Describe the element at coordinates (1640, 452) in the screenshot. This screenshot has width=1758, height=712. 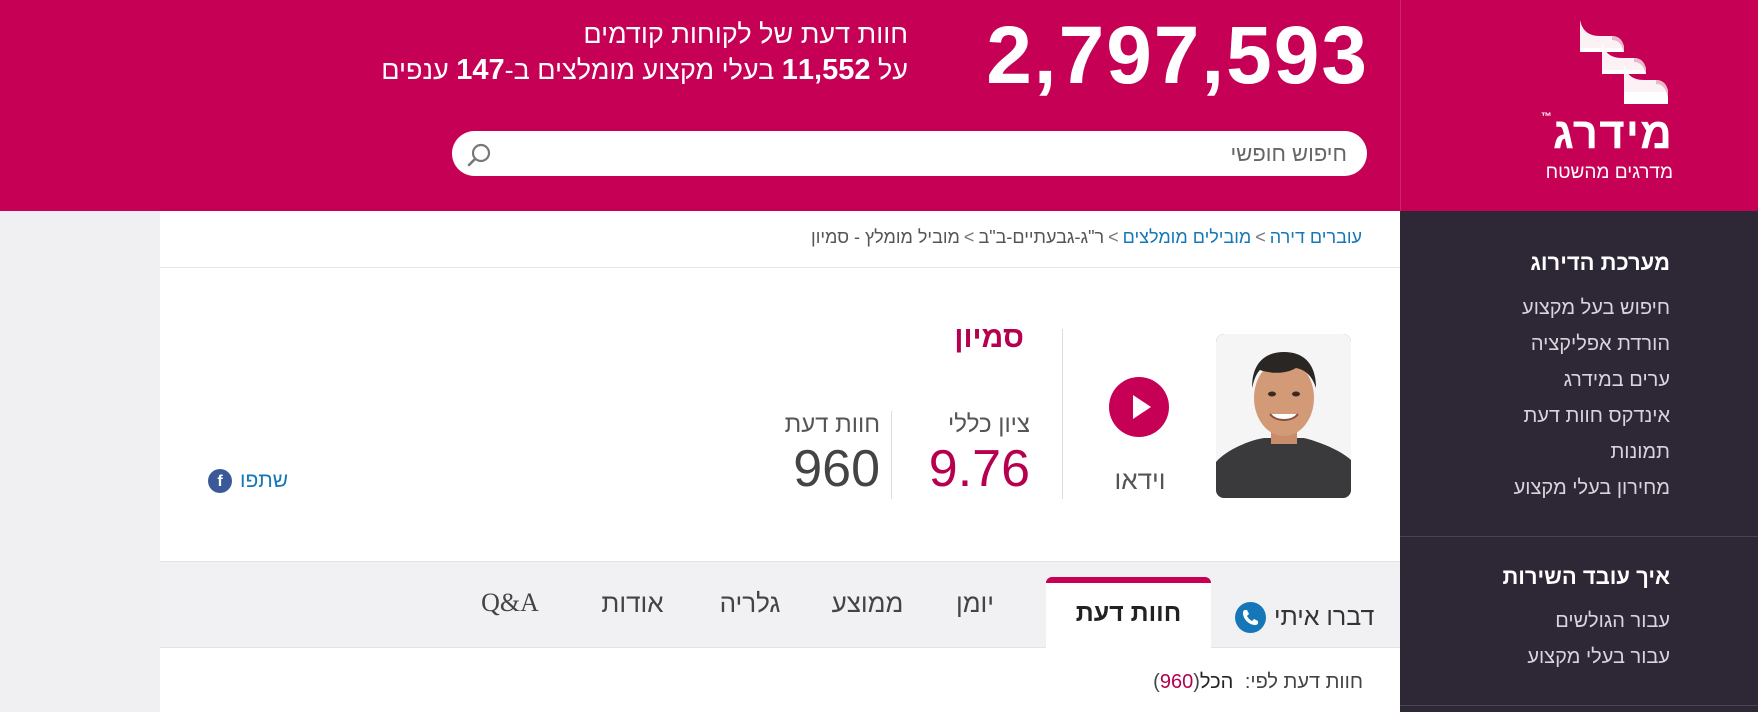
I see `sidebar-link-photos: תמונות` at that location.